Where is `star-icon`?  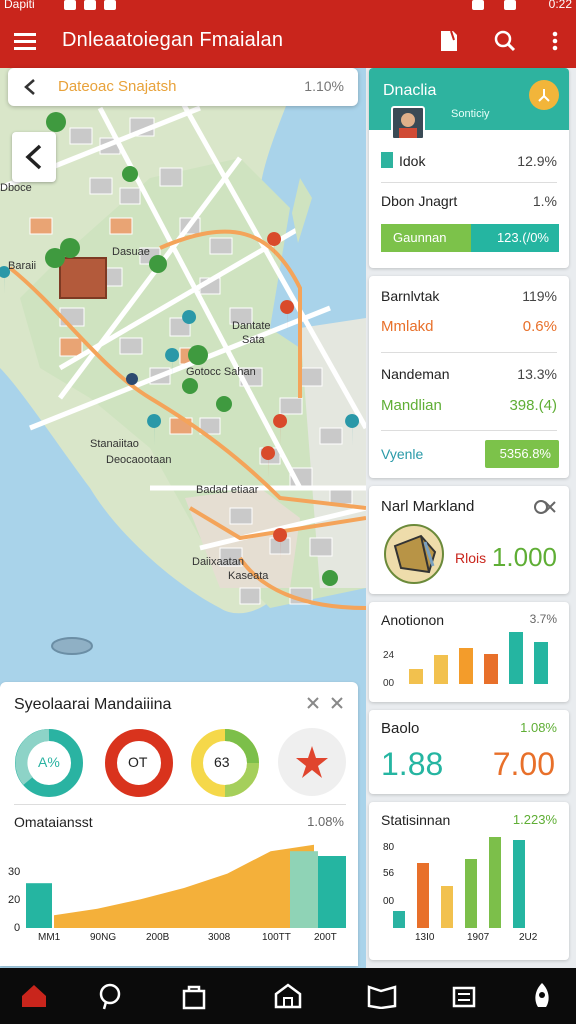 star-icon is located at coordinates (312, 762).